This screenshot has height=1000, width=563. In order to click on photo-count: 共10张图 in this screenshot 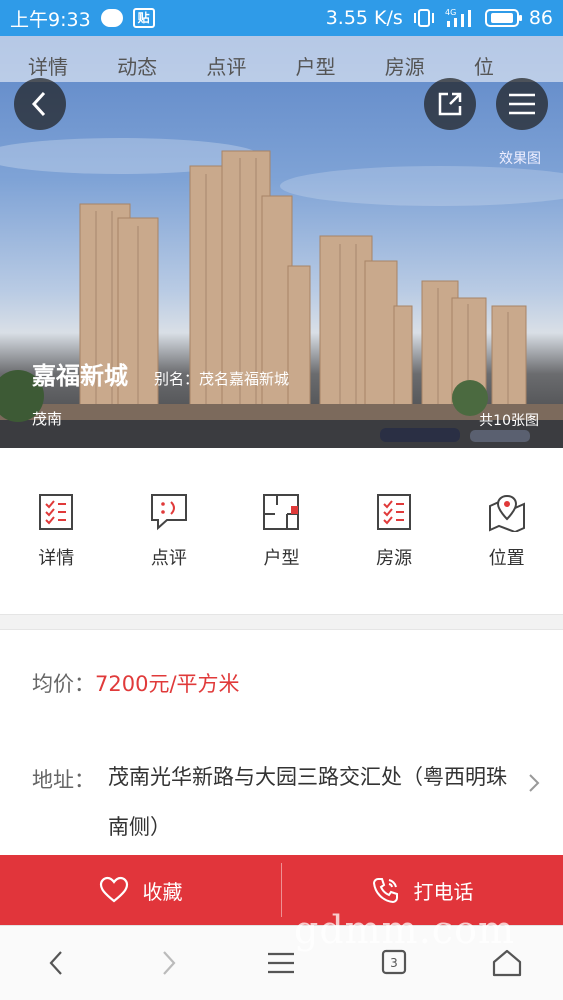, I will do `click(509, 420)`.